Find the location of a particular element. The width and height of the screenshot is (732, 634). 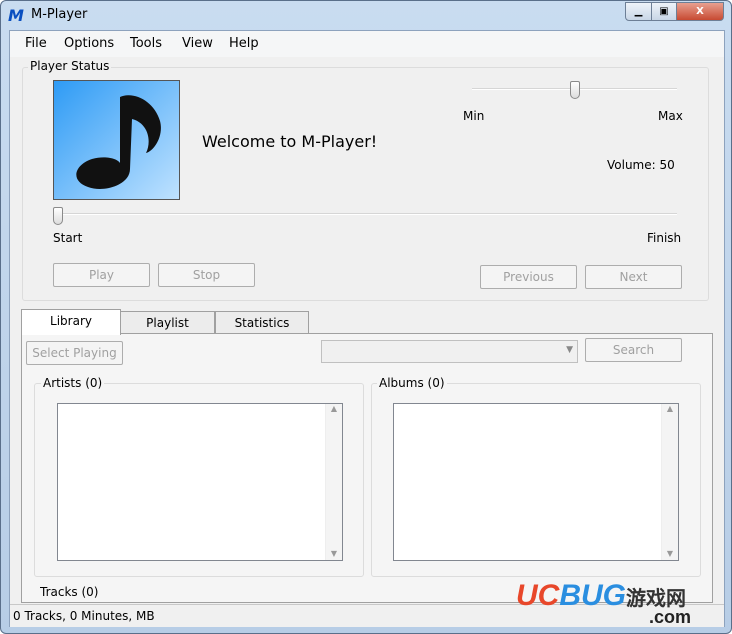

albums-label: Albums (0) is located at coordinates (412, 383).